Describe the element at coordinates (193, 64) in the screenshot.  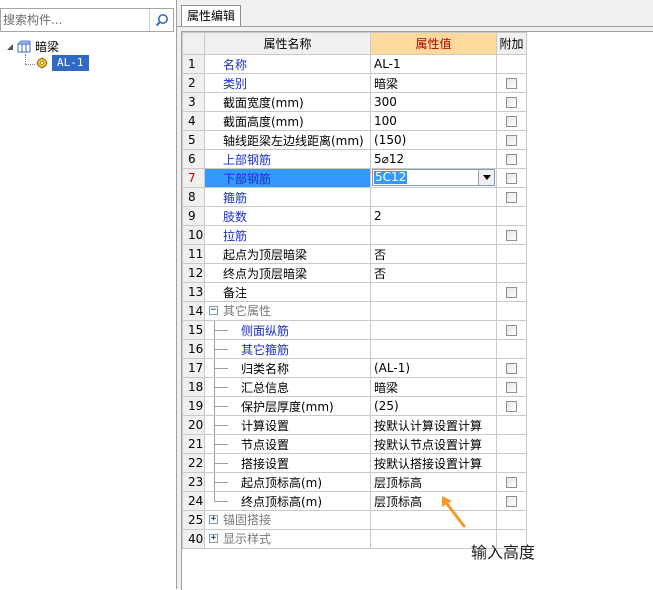
I see `row-number: 1` at that location.